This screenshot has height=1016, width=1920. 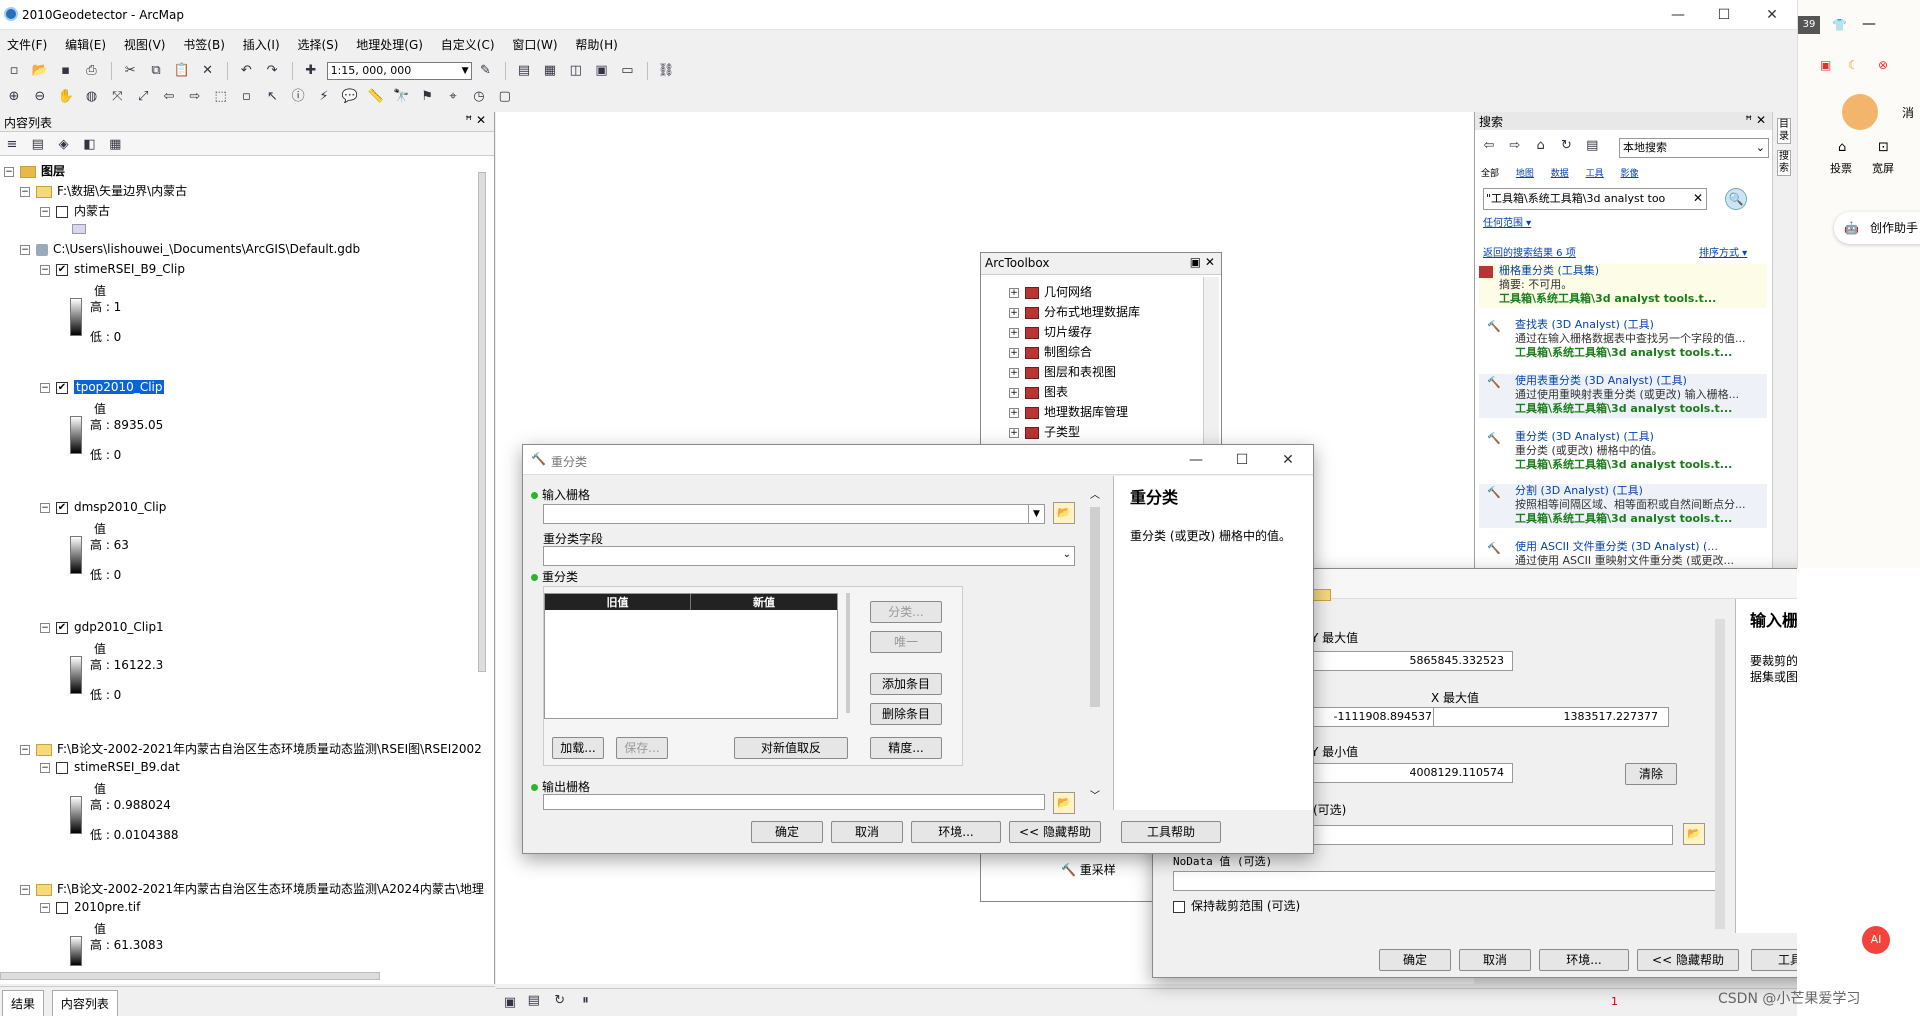 I want to click on toolbox-item: + 切片缓存, so click(x=1050, y=331).